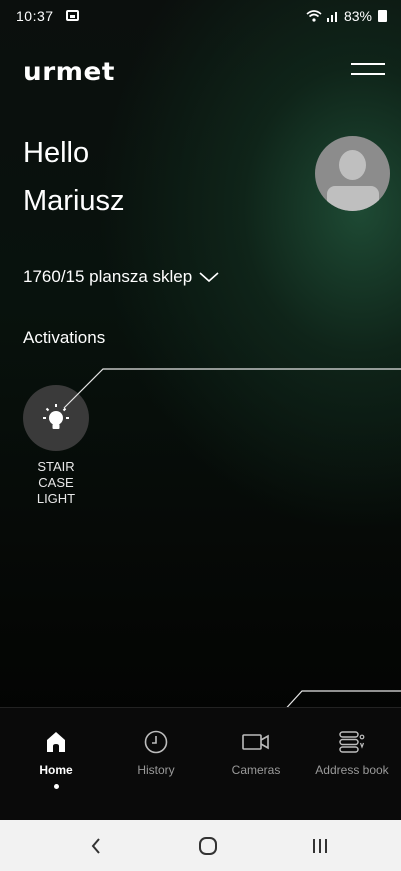 This screenshot has width=401, height=871. Describe the element at coordinates (352, 770) in the screenshot. I see `nav-label: Address book` at that location.